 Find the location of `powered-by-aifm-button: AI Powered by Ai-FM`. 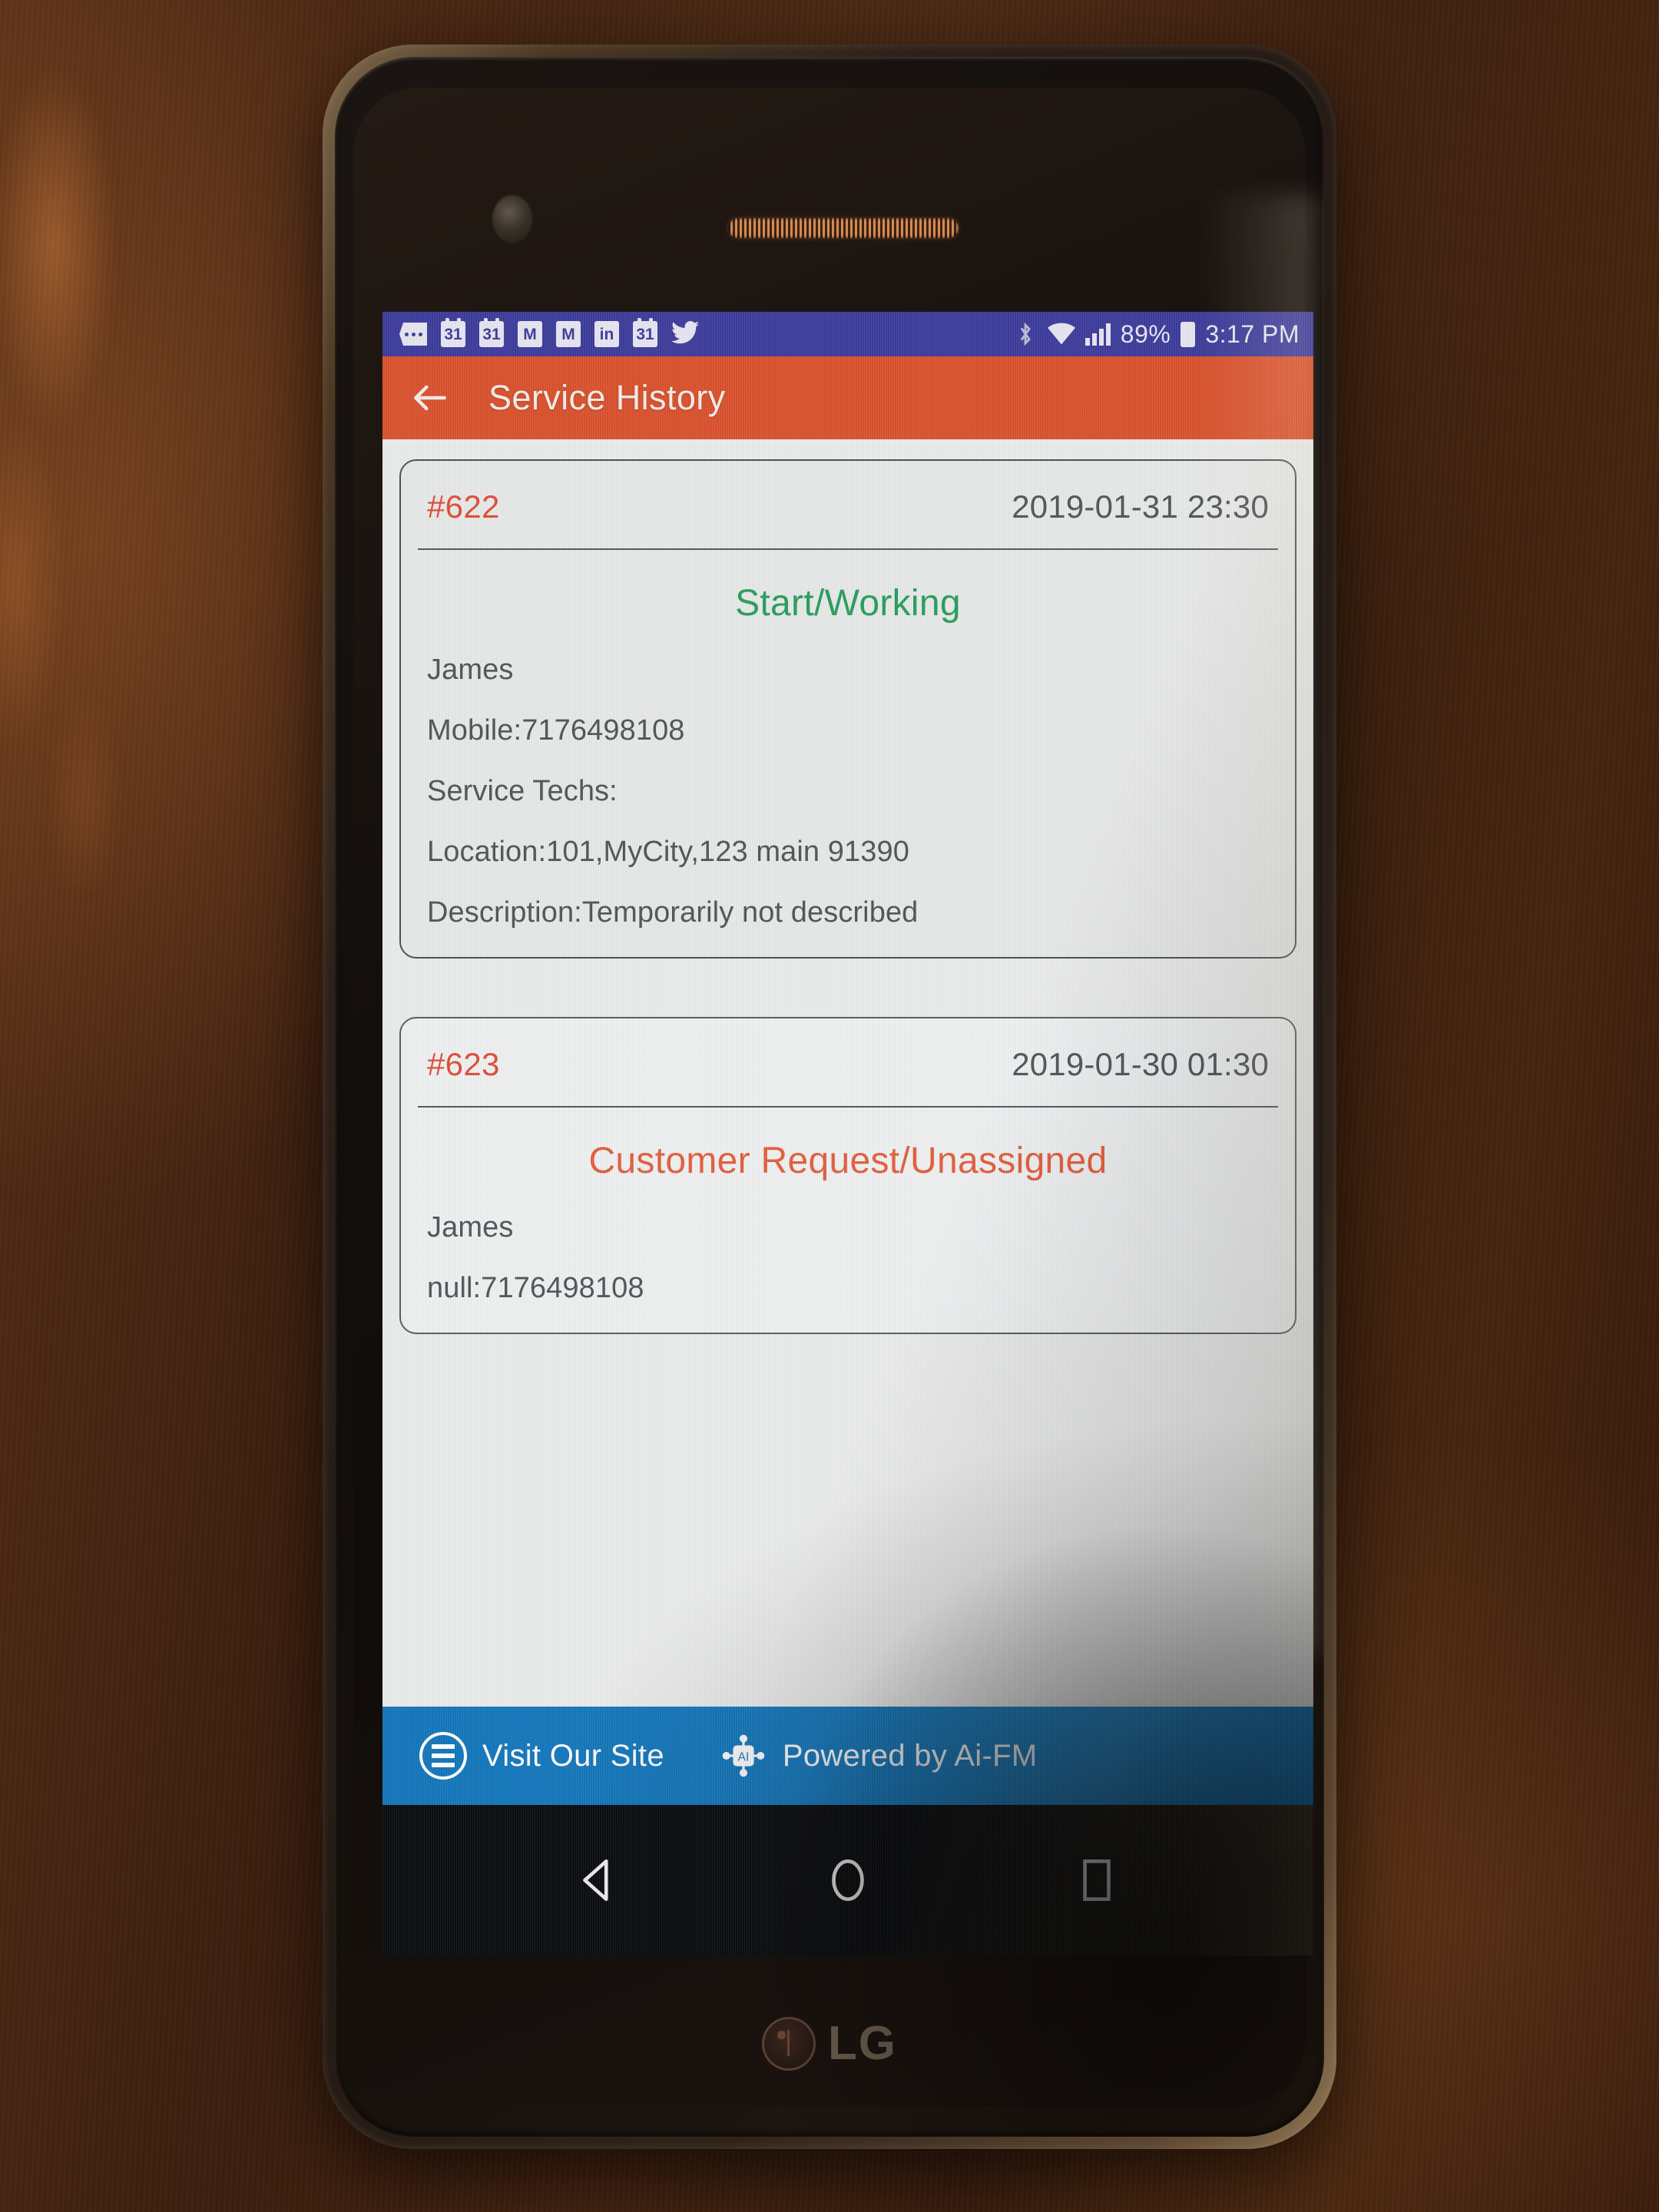

powered-by-aifm-button: AI Powered by Ai-FM is located at coordinates (879, 1756).